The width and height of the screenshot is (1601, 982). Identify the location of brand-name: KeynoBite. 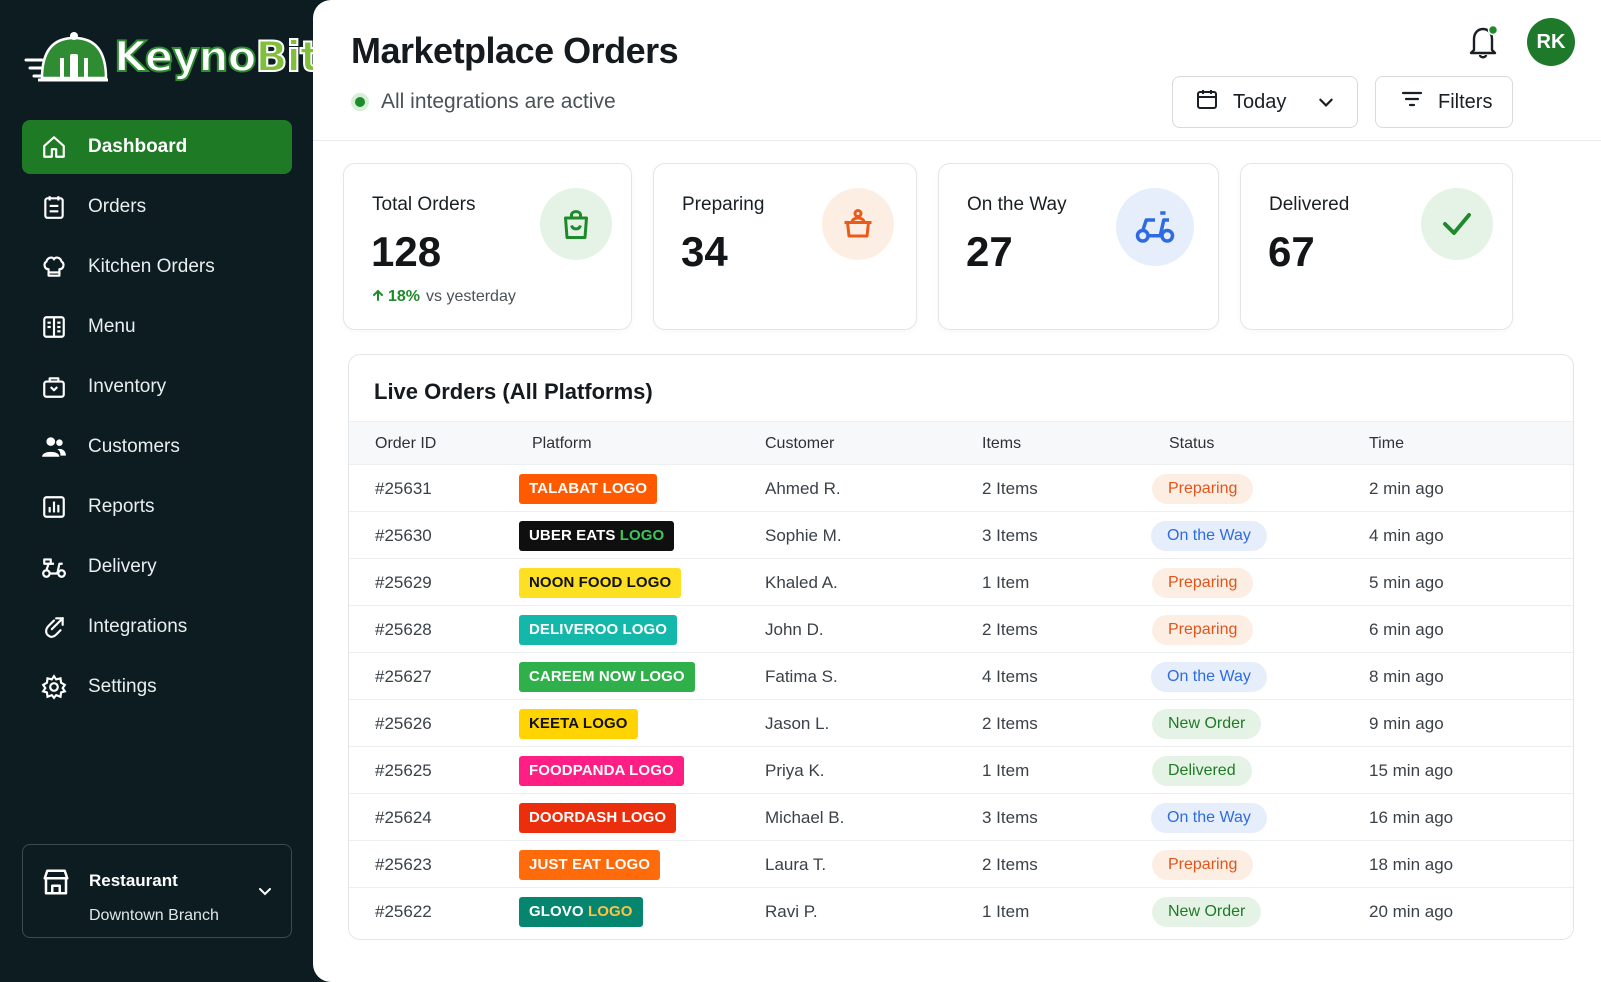
(230, 56).